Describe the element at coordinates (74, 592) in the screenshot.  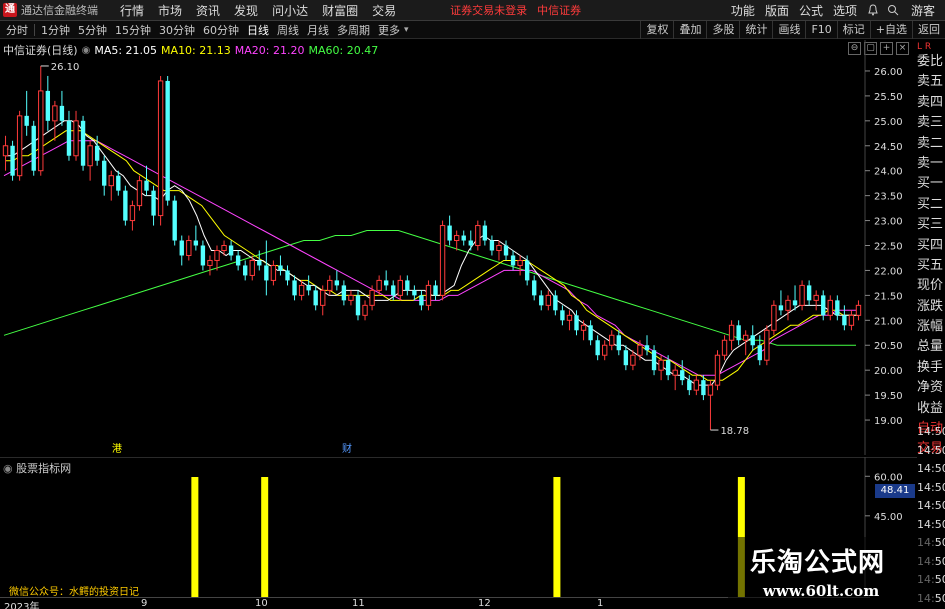
I see `wechat-note: 微信公众号：水鳄的投资日记` at that location.